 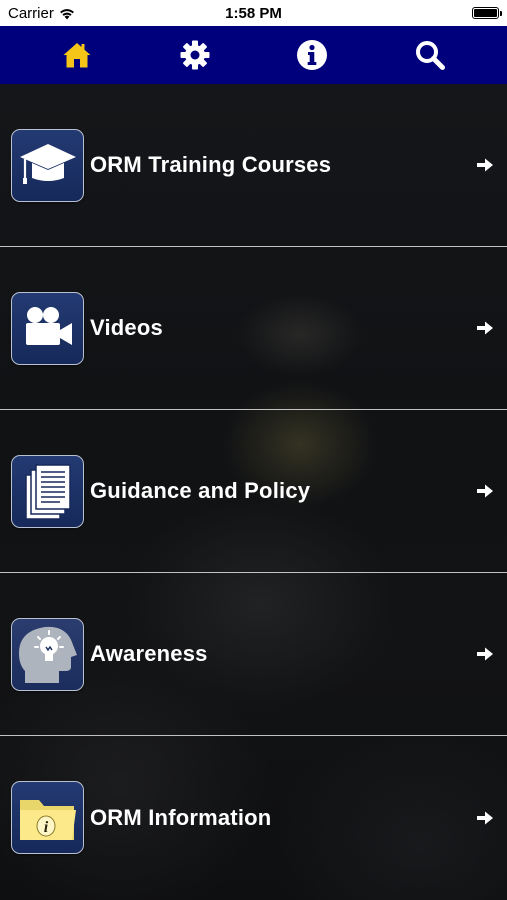 I want to click on battery-icon, so click(x=487, y=13).